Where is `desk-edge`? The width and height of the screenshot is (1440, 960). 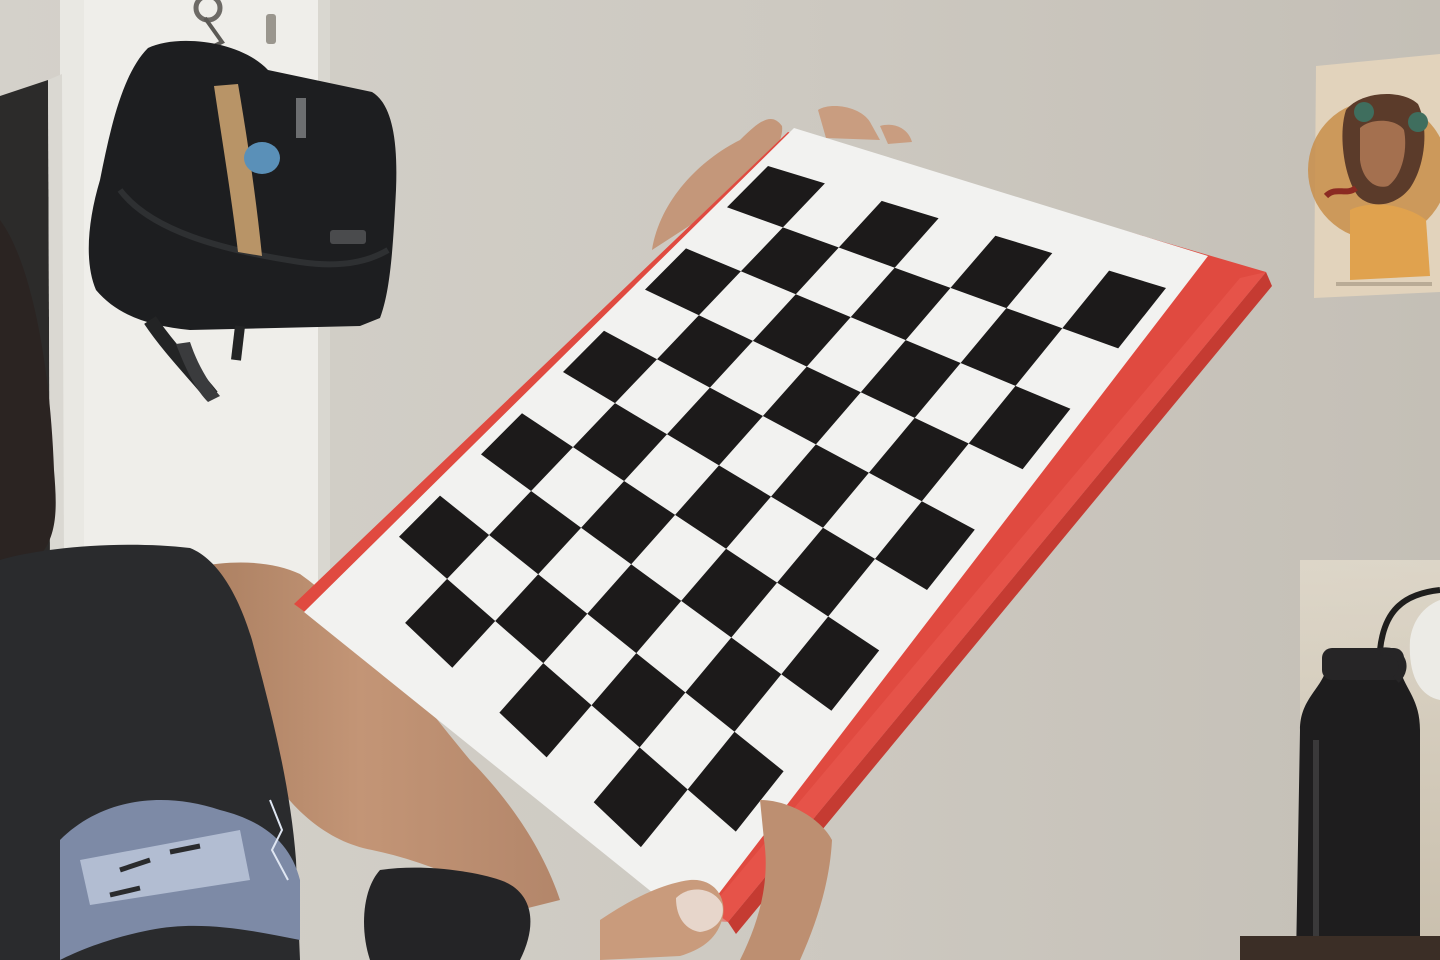
desk-edge is located at coordinates (1340, 948).